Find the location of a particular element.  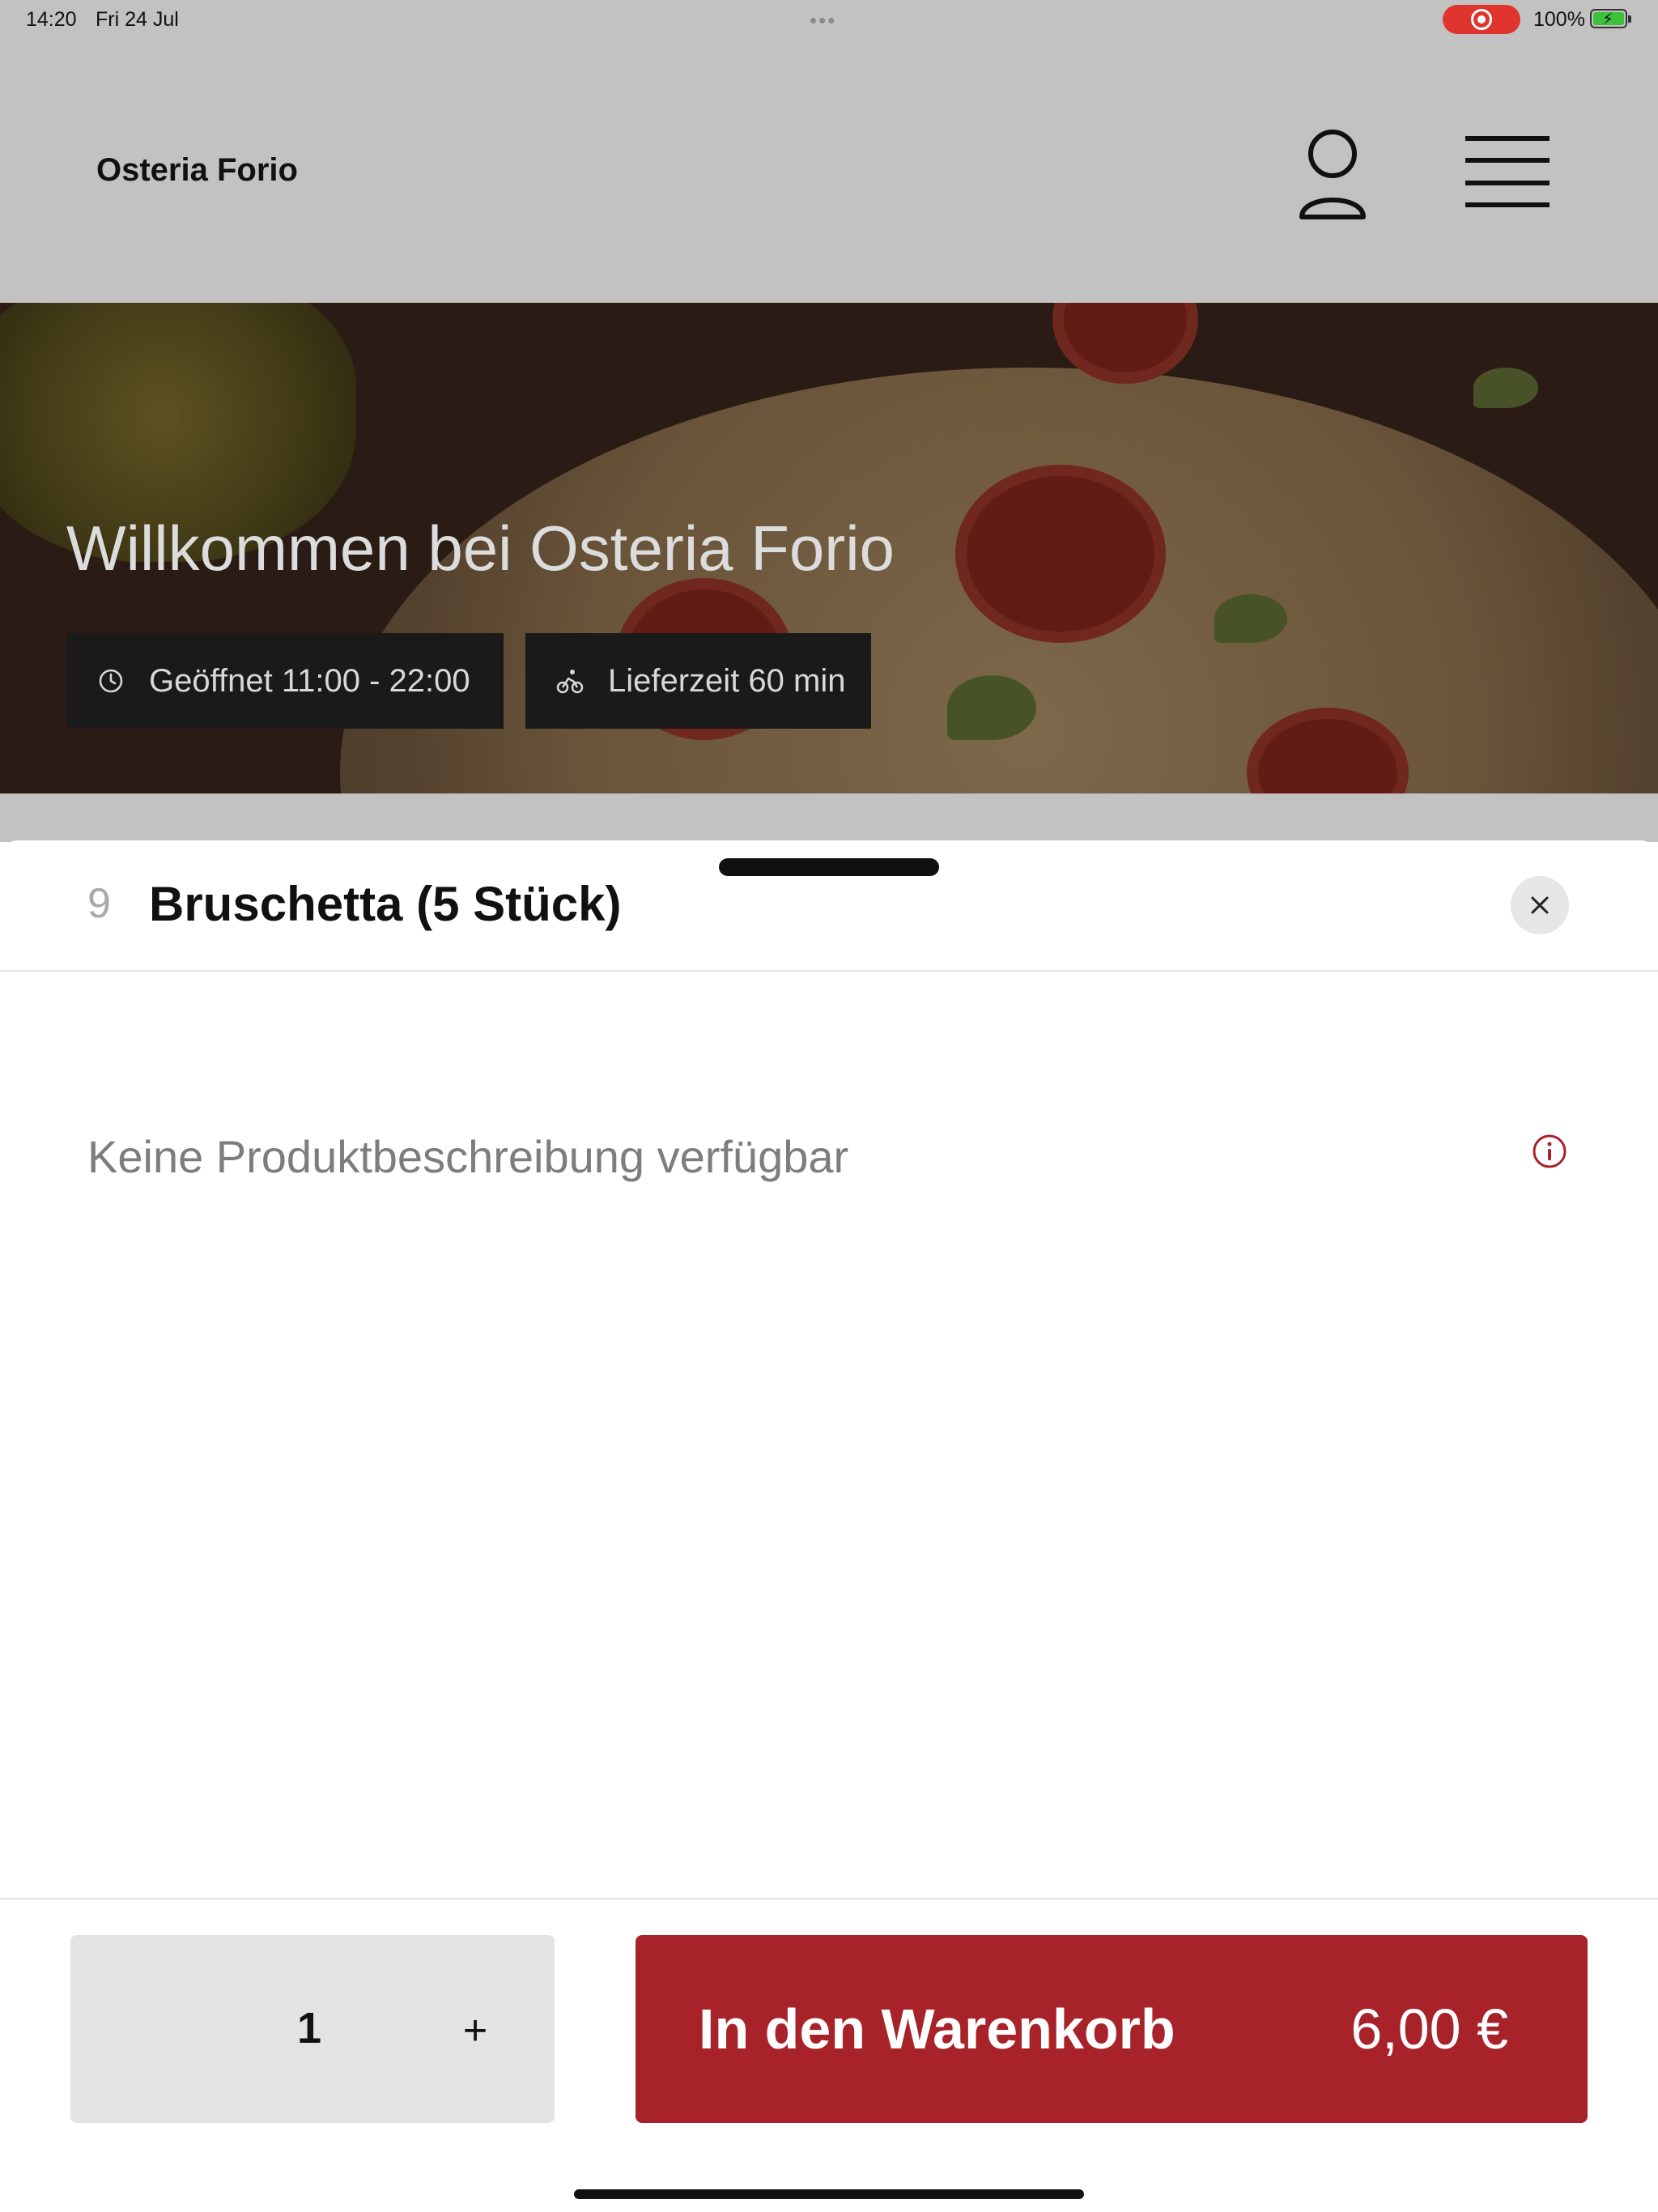

status-time: 14:20 is located at coordinates (51, 19).